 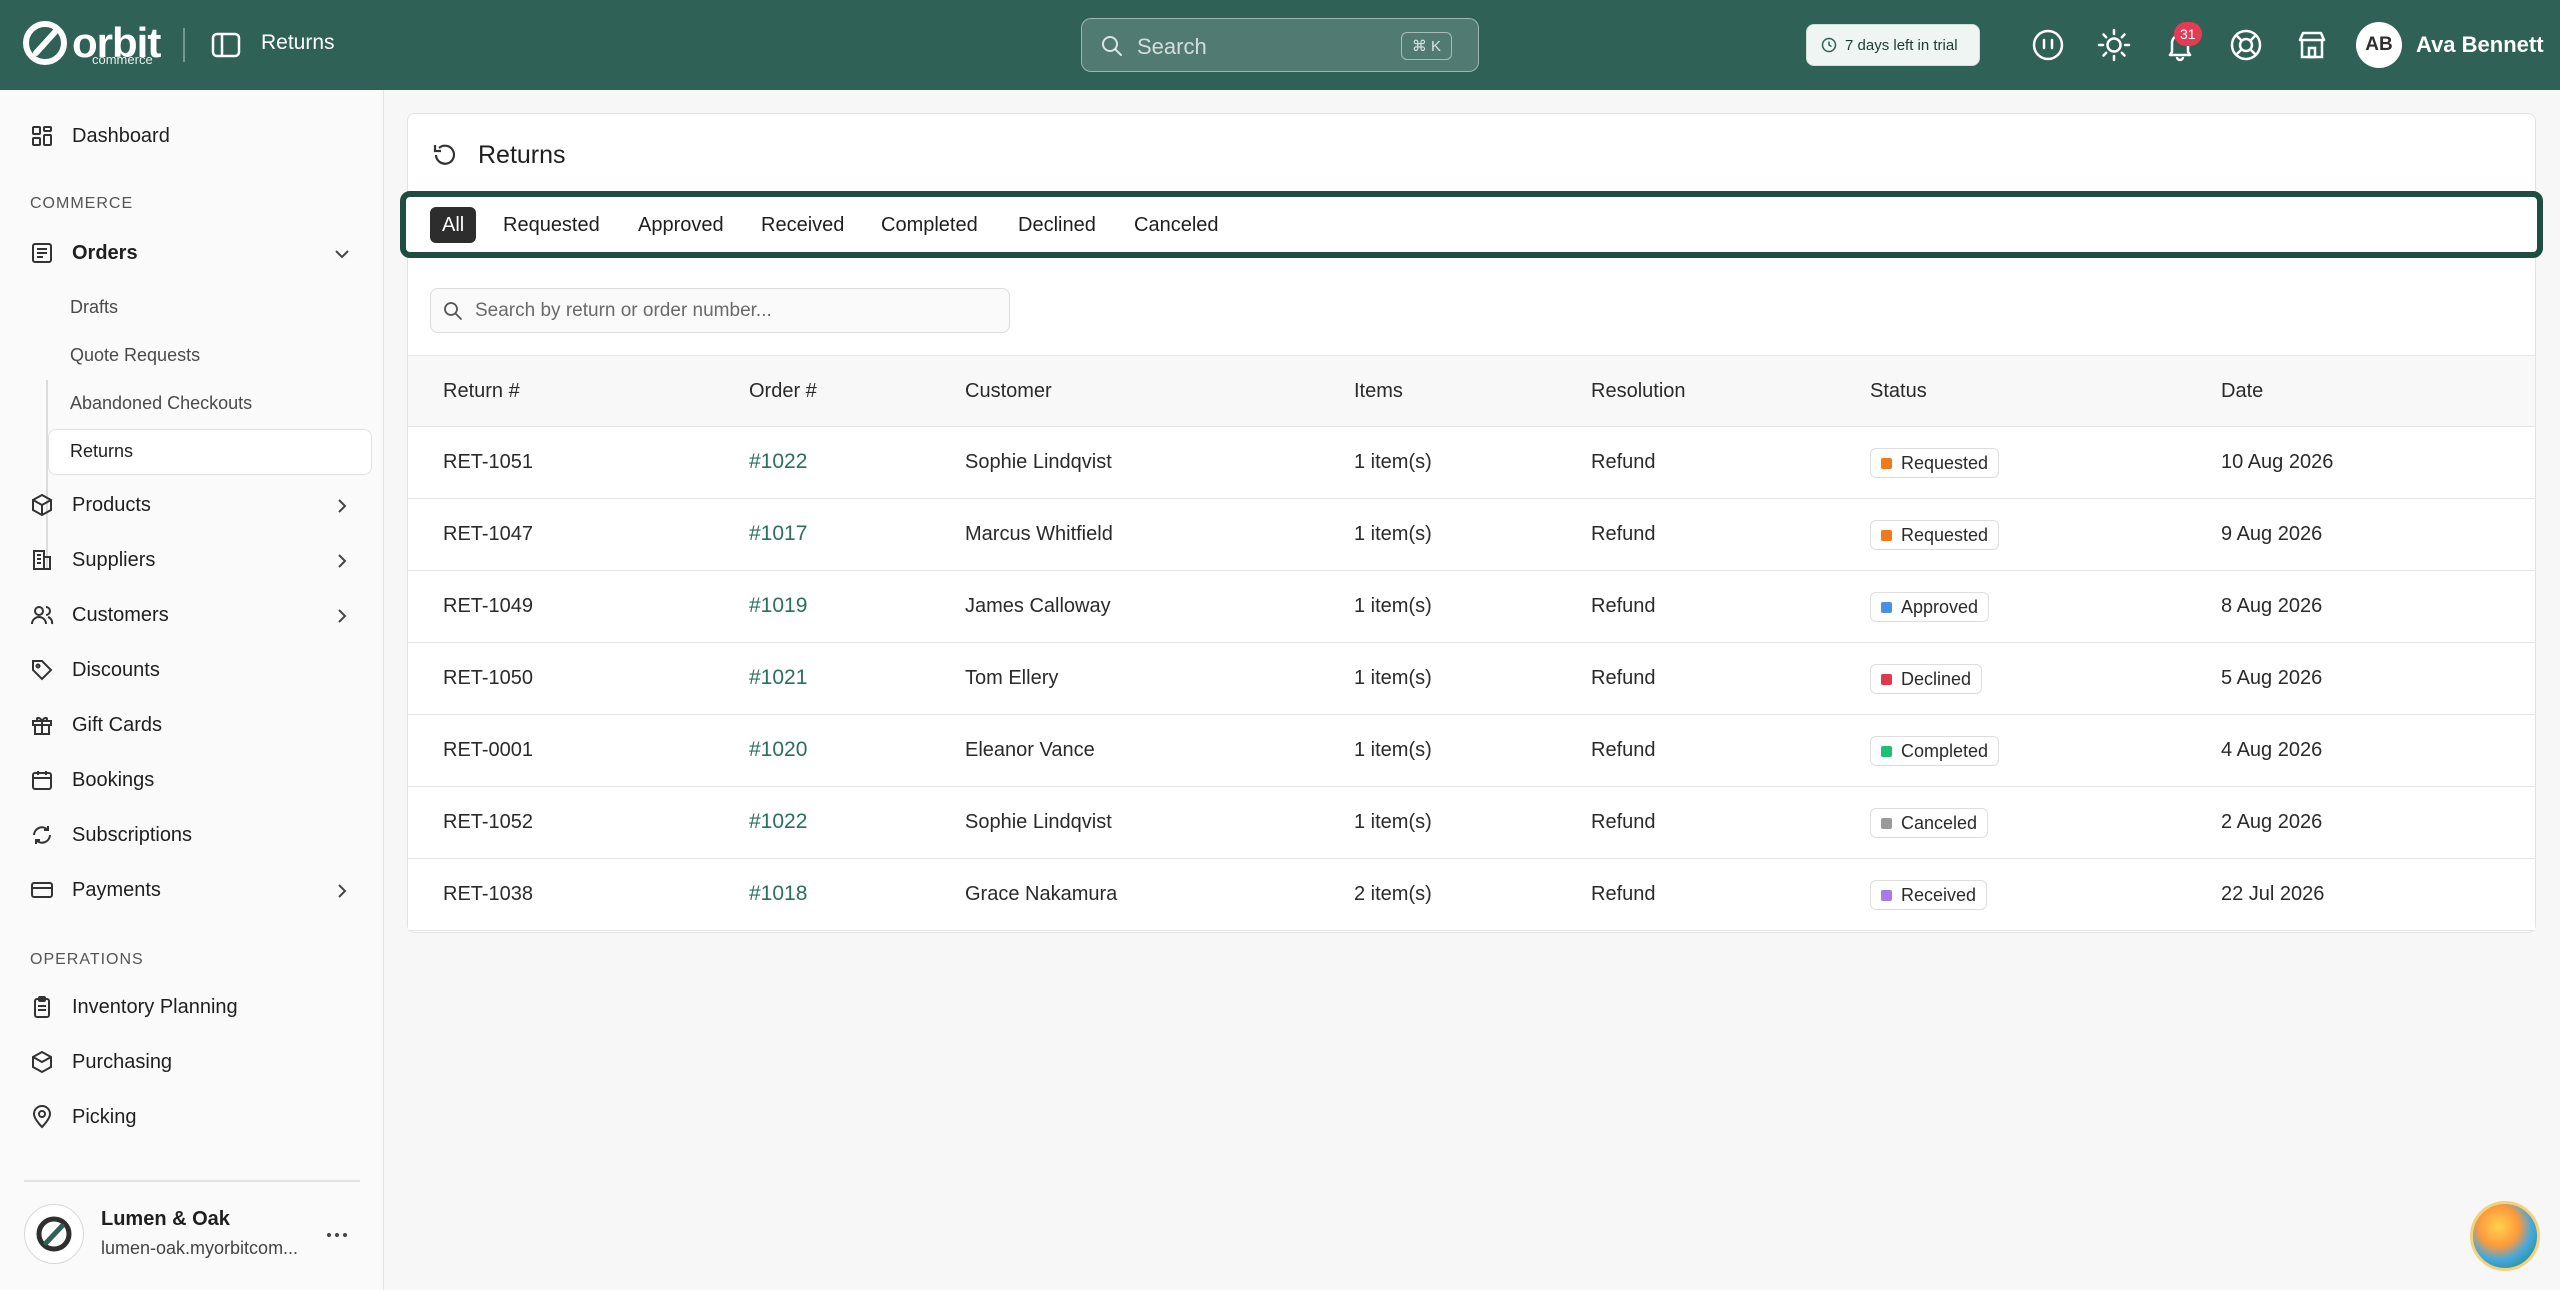 What do you see at coordinates (113, 779) in the screenshot?
I see `sidebar-item-label: Bookings` at bounding box center [113, 779].